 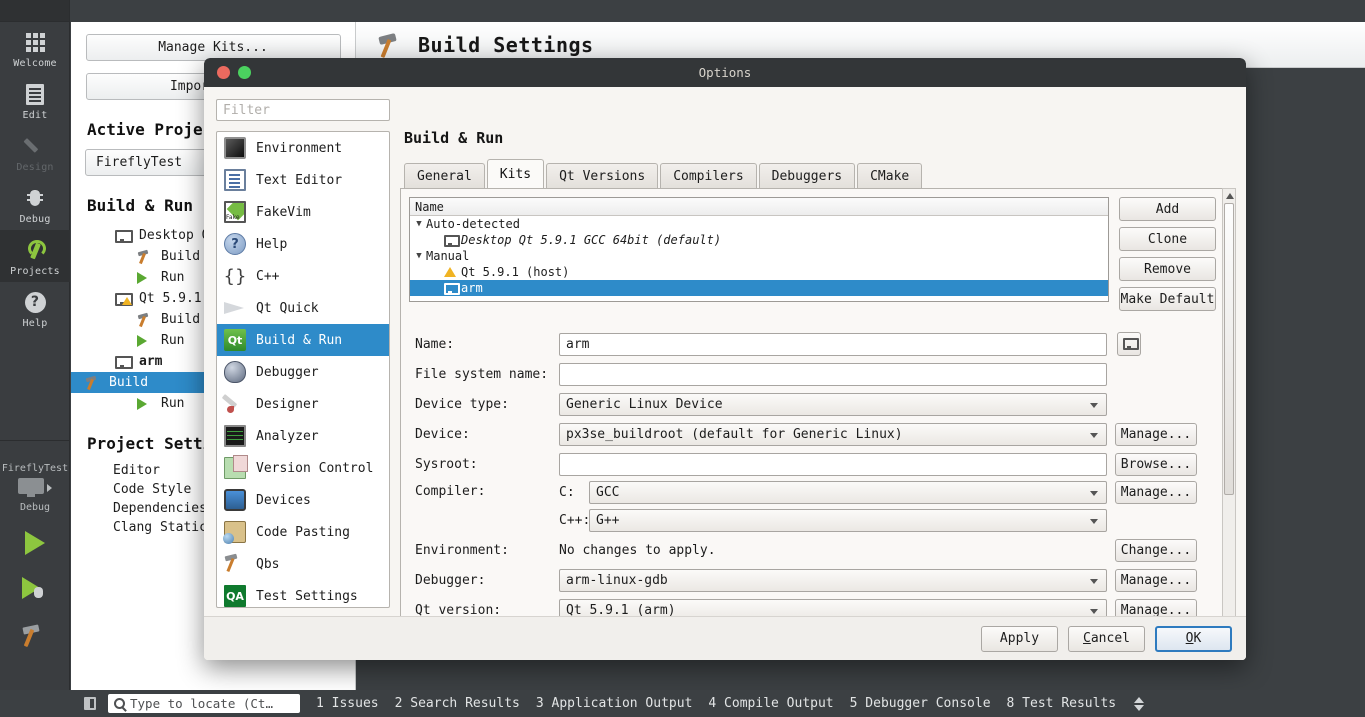 What do you see at coordinates (35, 488) in the screenshot?
I see `run-config-kit-selector` at bounding box center [35, 488].